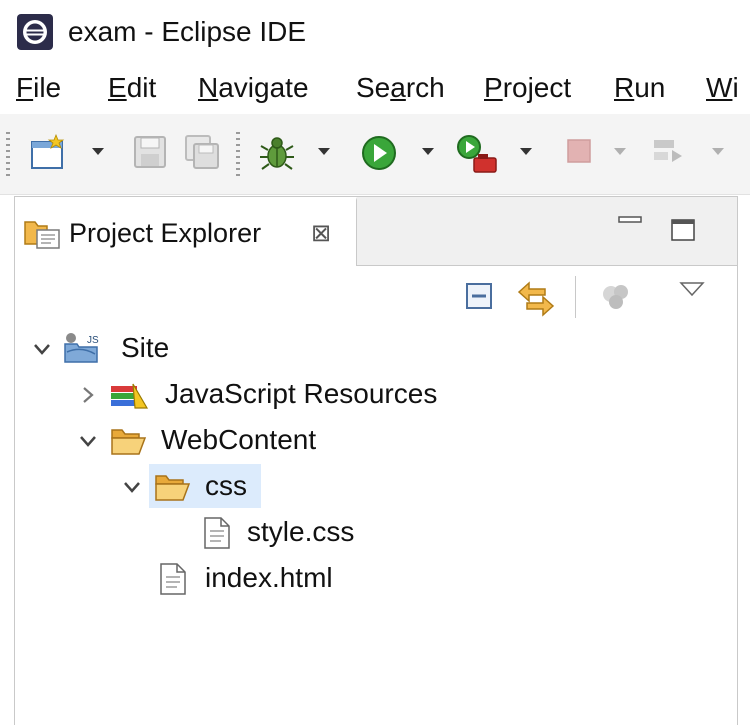 Image resolution: width=750 pixels, height=725 pixels. What do you see at coordinates (301, 531) in the screenshot?
I see `tree-item-label: style.css` at bounding box center [301, 531].